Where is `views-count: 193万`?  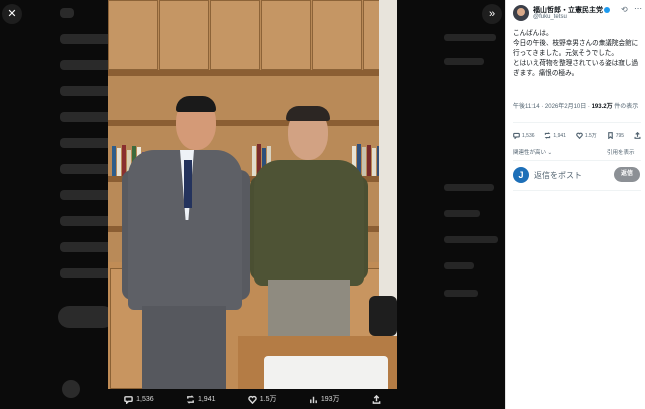
views-count: 193万 is located at coordinates (330, 399).